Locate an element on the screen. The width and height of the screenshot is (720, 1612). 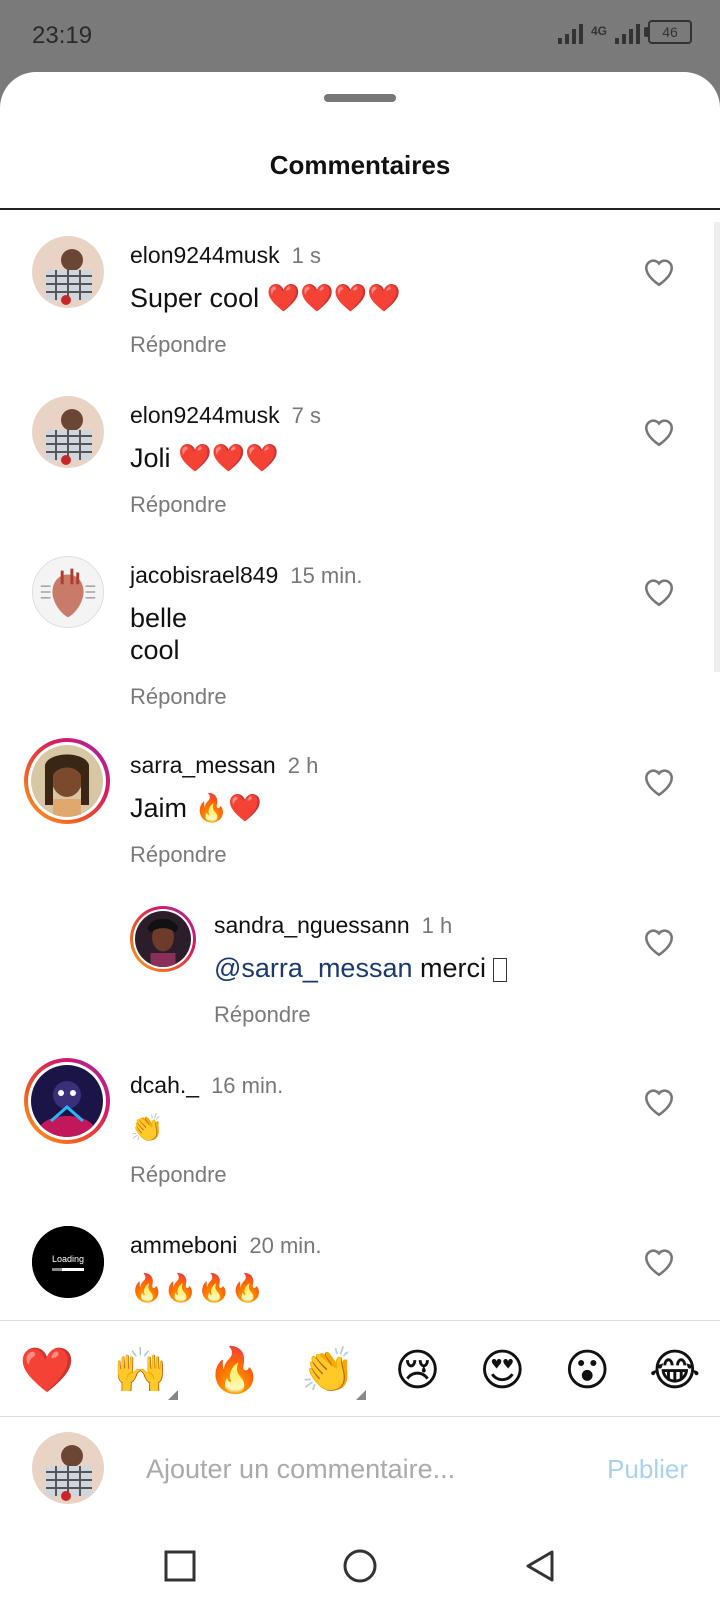
comment-username: dcah._ 16 min. is located at coordinates (206, 1085).